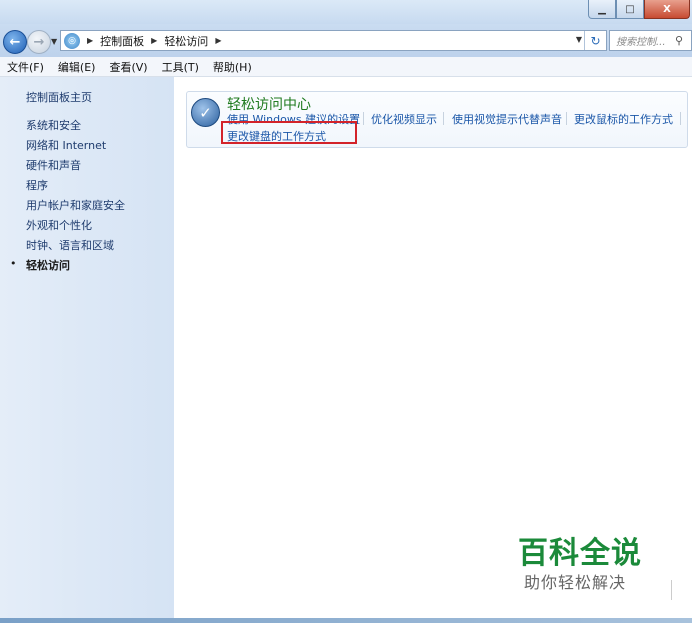  Describe the element at coordinates (205, 112) in the screenshot. I see `ease-of-access-icon: ✓` at that location.